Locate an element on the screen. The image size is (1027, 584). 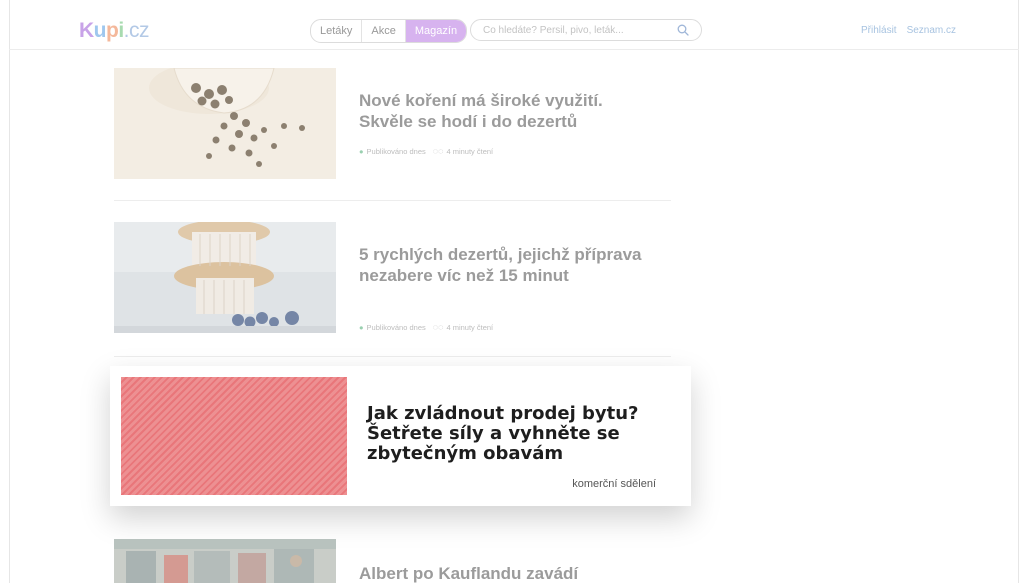
tab-magazin: Magazín is located at coordinates (436, 31).